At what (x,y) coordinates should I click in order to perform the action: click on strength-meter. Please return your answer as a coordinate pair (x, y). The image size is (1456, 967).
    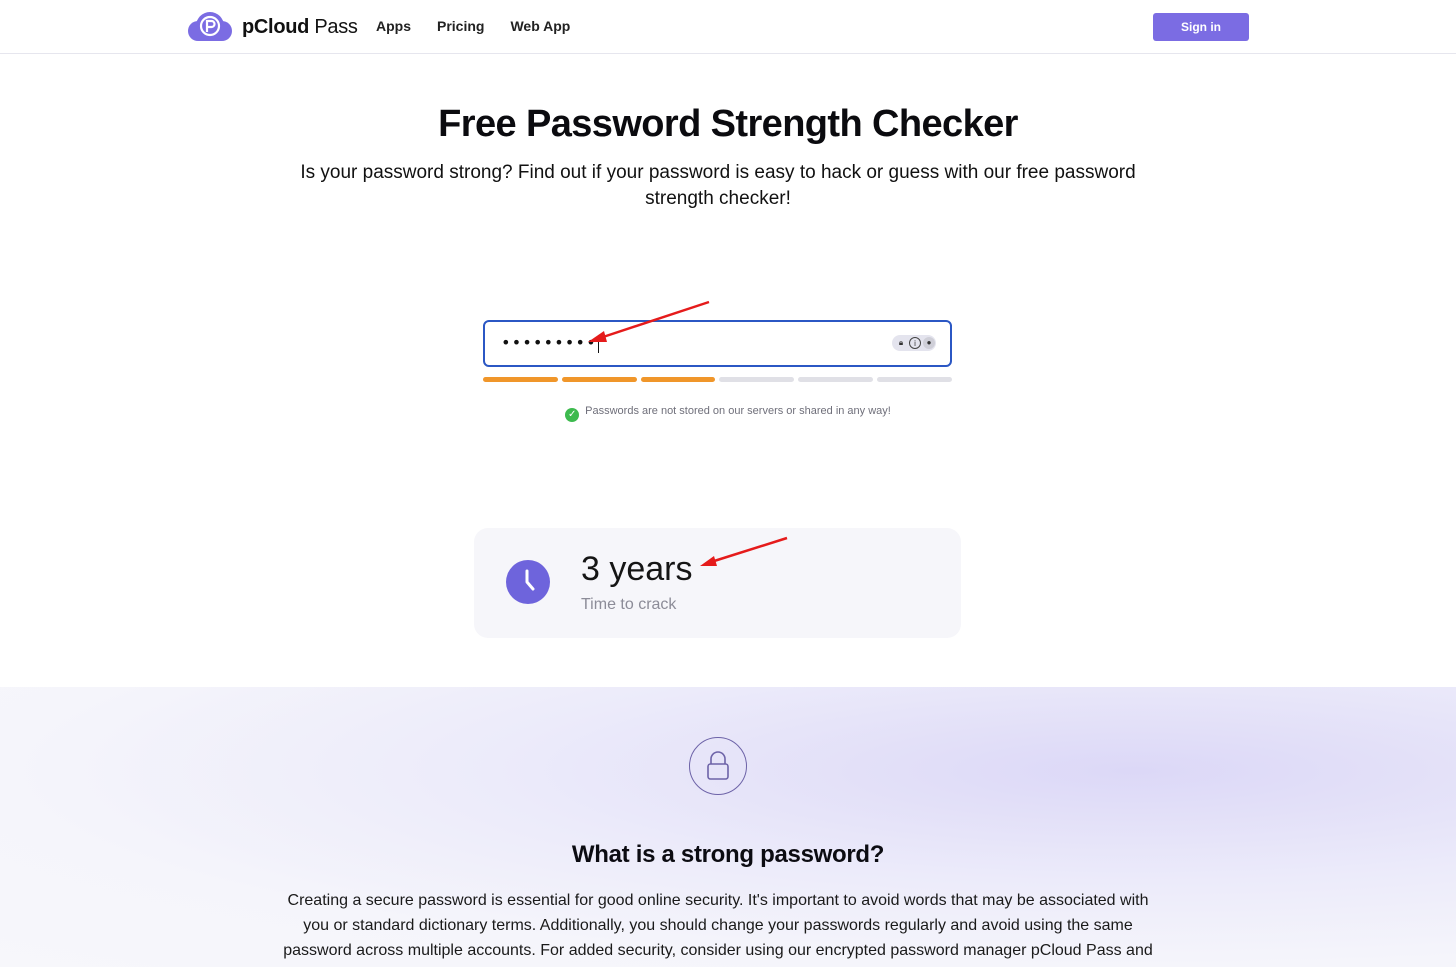
    Looking at the image, I should click on (717, 380).